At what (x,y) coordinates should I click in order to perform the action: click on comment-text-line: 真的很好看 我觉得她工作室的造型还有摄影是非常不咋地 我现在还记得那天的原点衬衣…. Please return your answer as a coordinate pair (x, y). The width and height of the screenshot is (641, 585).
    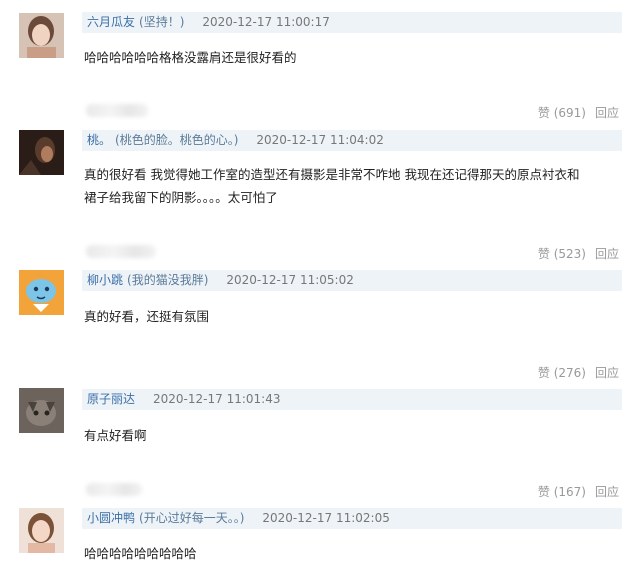
    Looking at the image, I should click on (332, 174).